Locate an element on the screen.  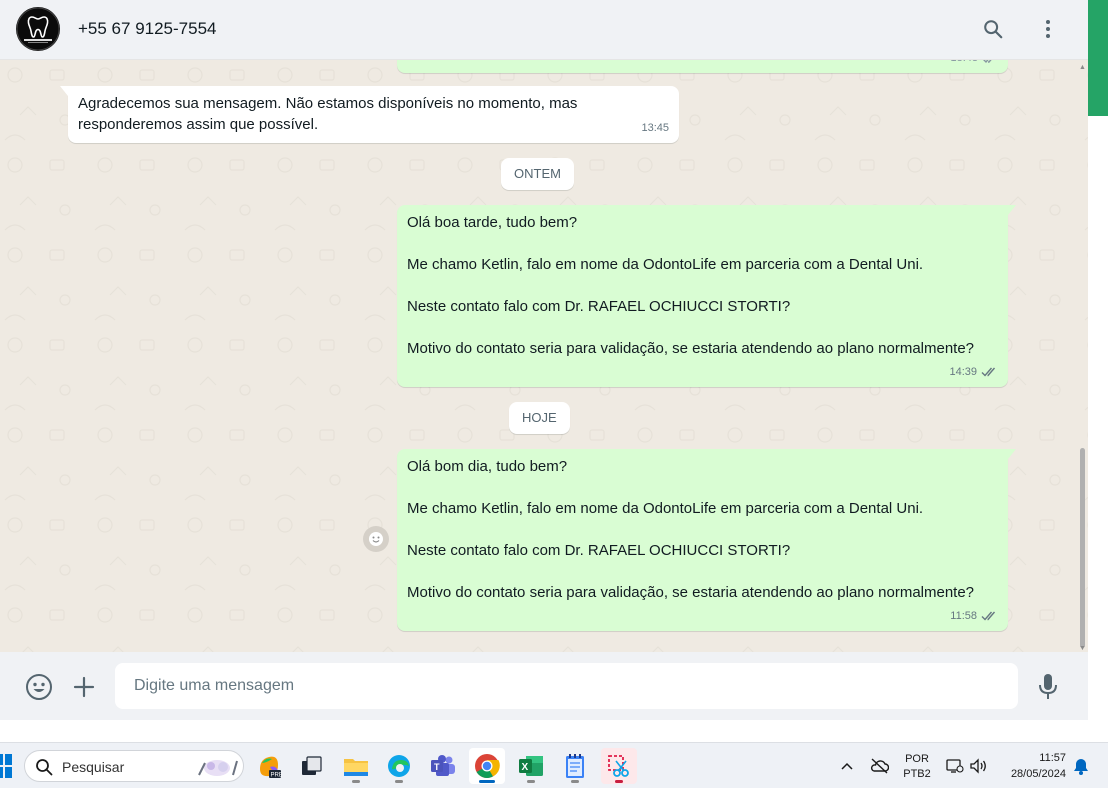
chevron-up-icon is located at coordinates (847, 766).